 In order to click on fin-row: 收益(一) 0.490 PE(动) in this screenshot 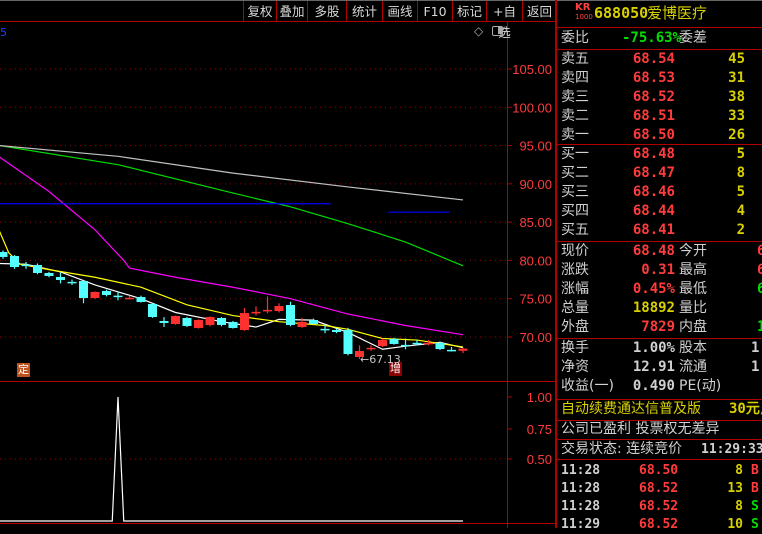, I will do `click(661, 386)`.